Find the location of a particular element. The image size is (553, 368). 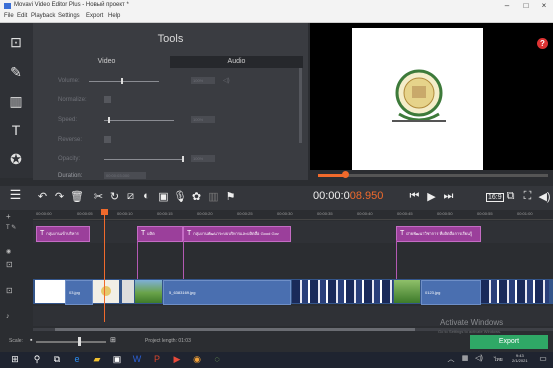

zoom-in-icon: ⊞ is located at coordinates (113, 340).